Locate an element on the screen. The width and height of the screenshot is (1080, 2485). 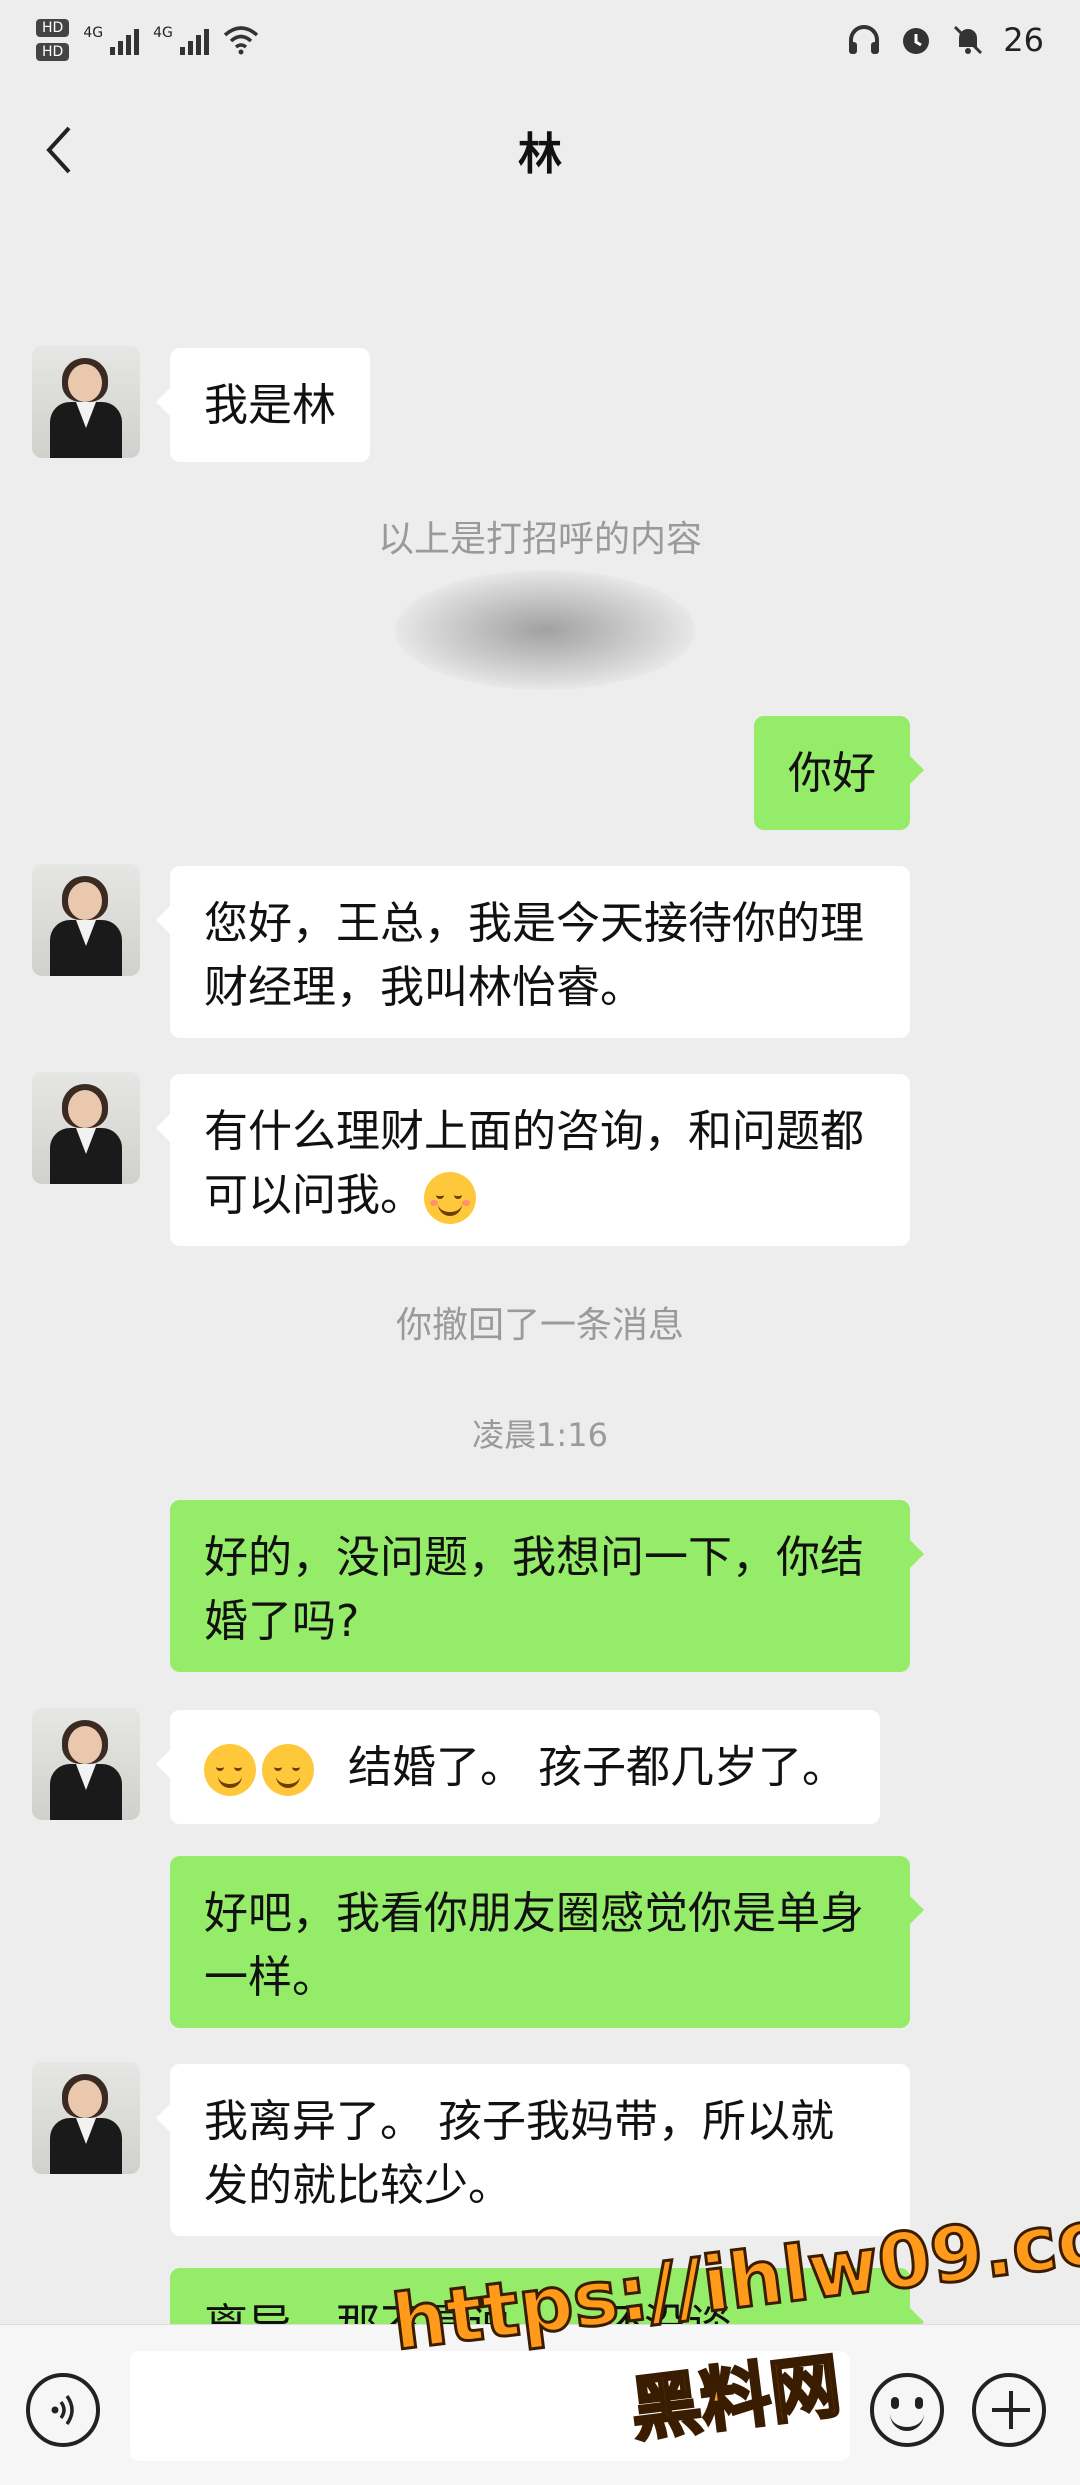
status-bar: HD HD 4G 4G 26 is located at coordinates (540, 40).